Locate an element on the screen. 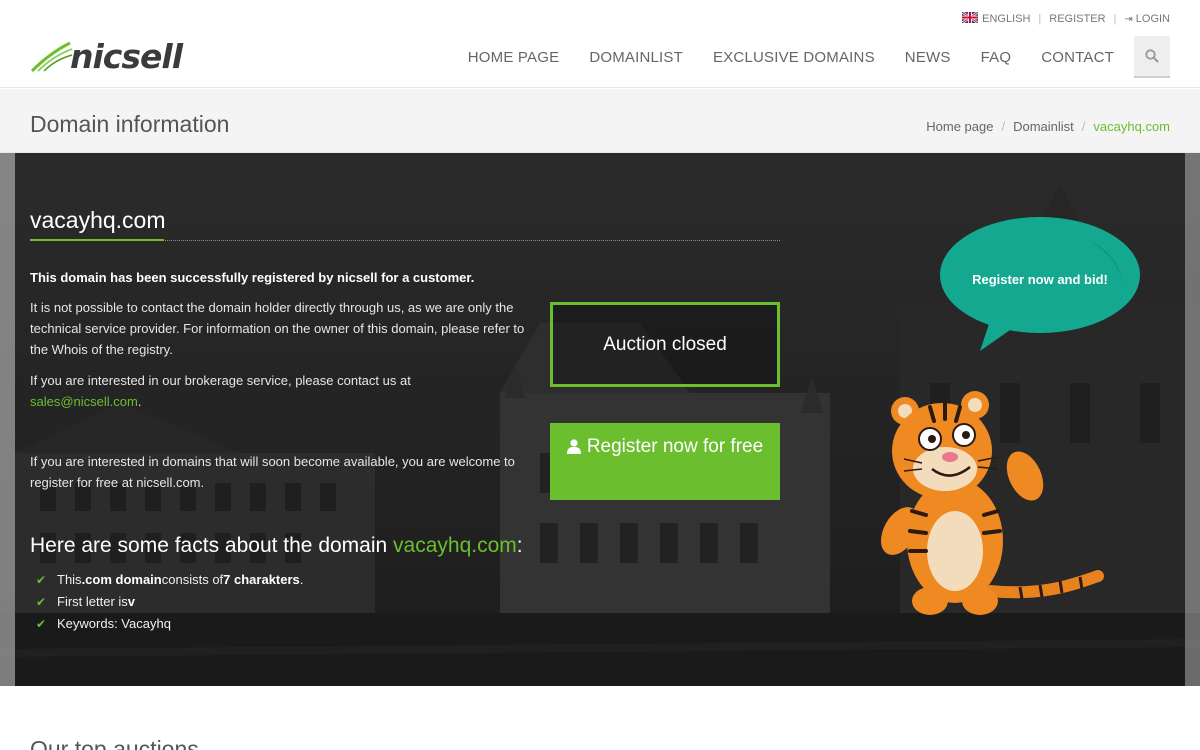 This screenshot has width=1200, height=750. search-icon is located at coordinates (1152, 56).